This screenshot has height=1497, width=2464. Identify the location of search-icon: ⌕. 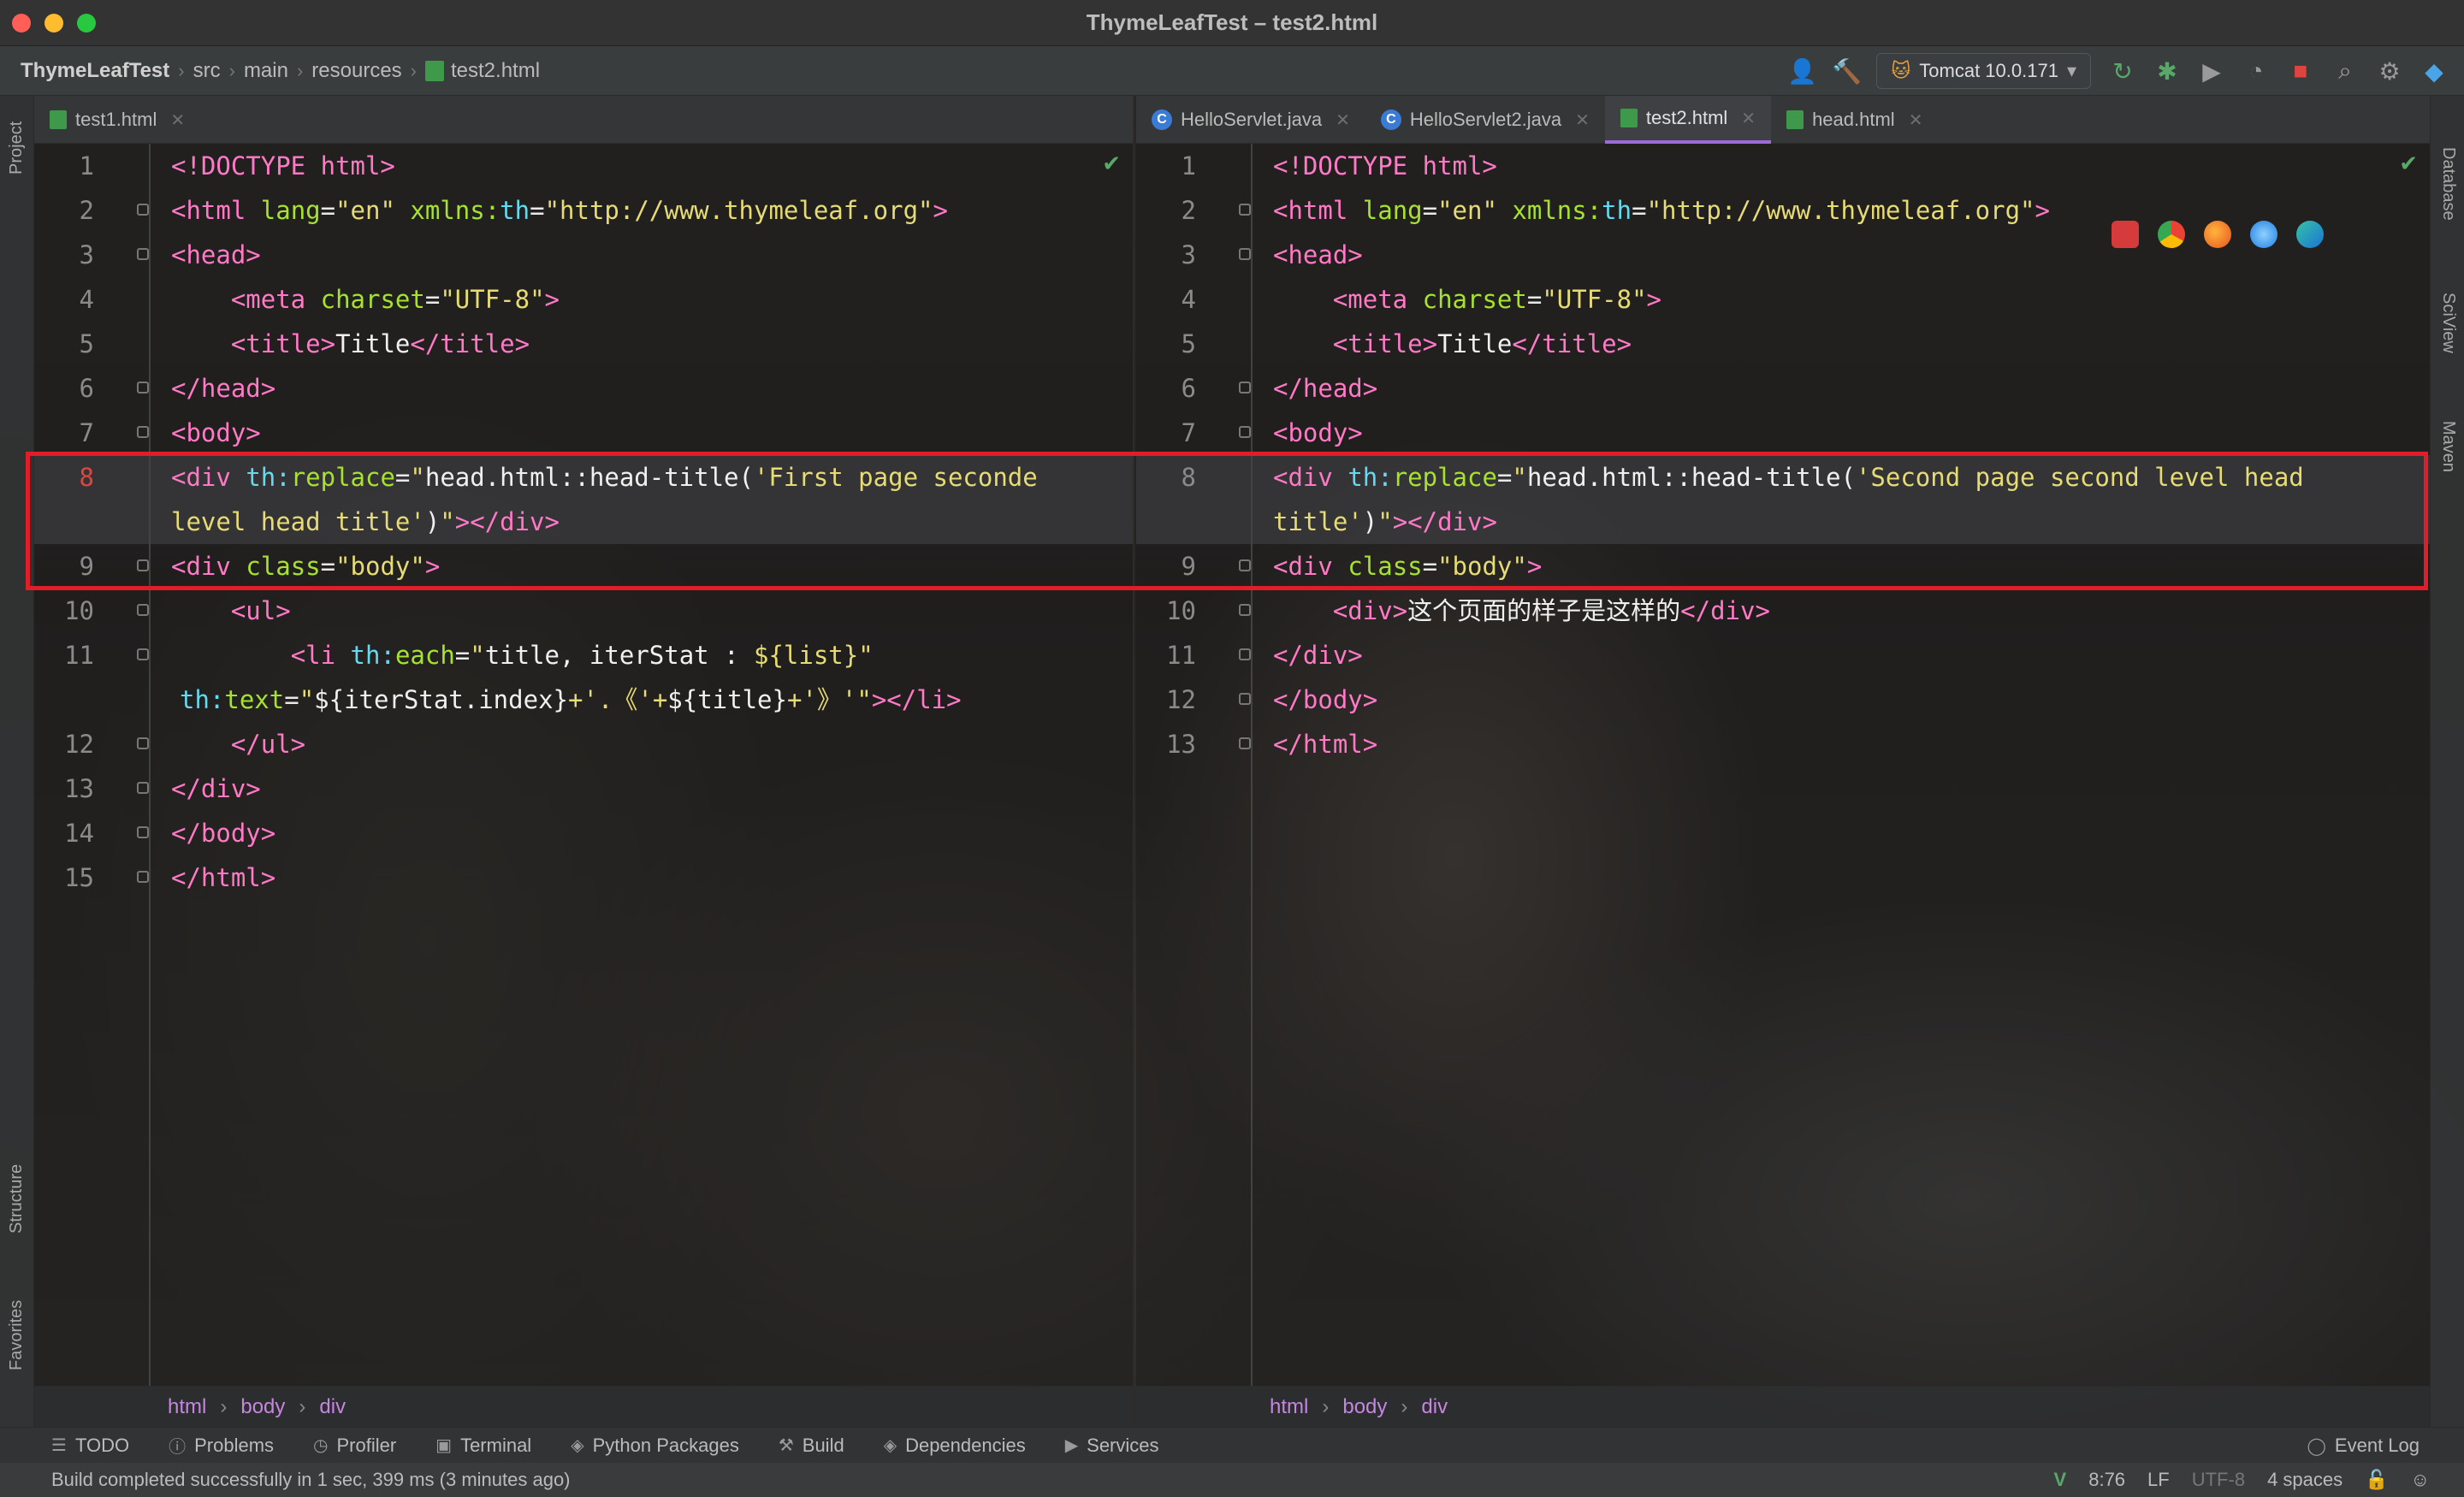
(2345, 71).